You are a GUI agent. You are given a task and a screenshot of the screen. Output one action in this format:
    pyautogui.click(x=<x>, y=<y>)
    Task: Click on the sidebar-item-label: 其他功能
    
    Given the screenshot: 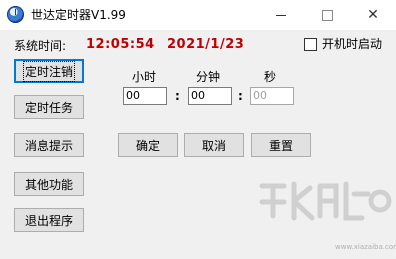 What is the action you would take?
    pyautogui.click(x=48, y=184)
    